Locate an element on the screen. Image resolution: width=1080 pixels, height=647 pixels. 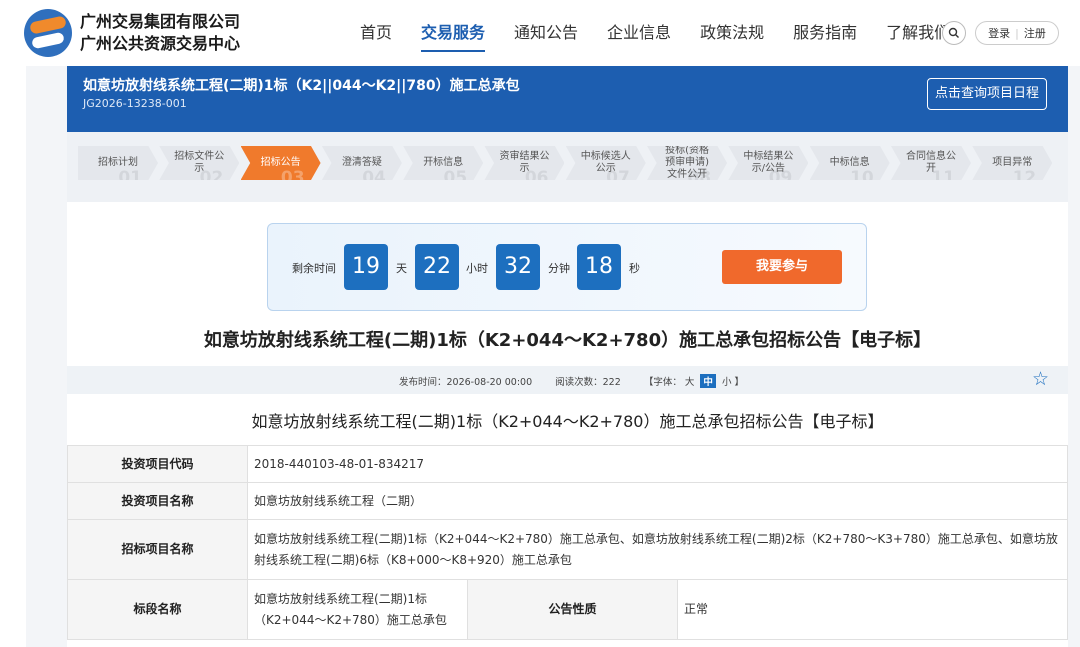
table-key: 招标项目名称 is located at coordinates (157, 549).